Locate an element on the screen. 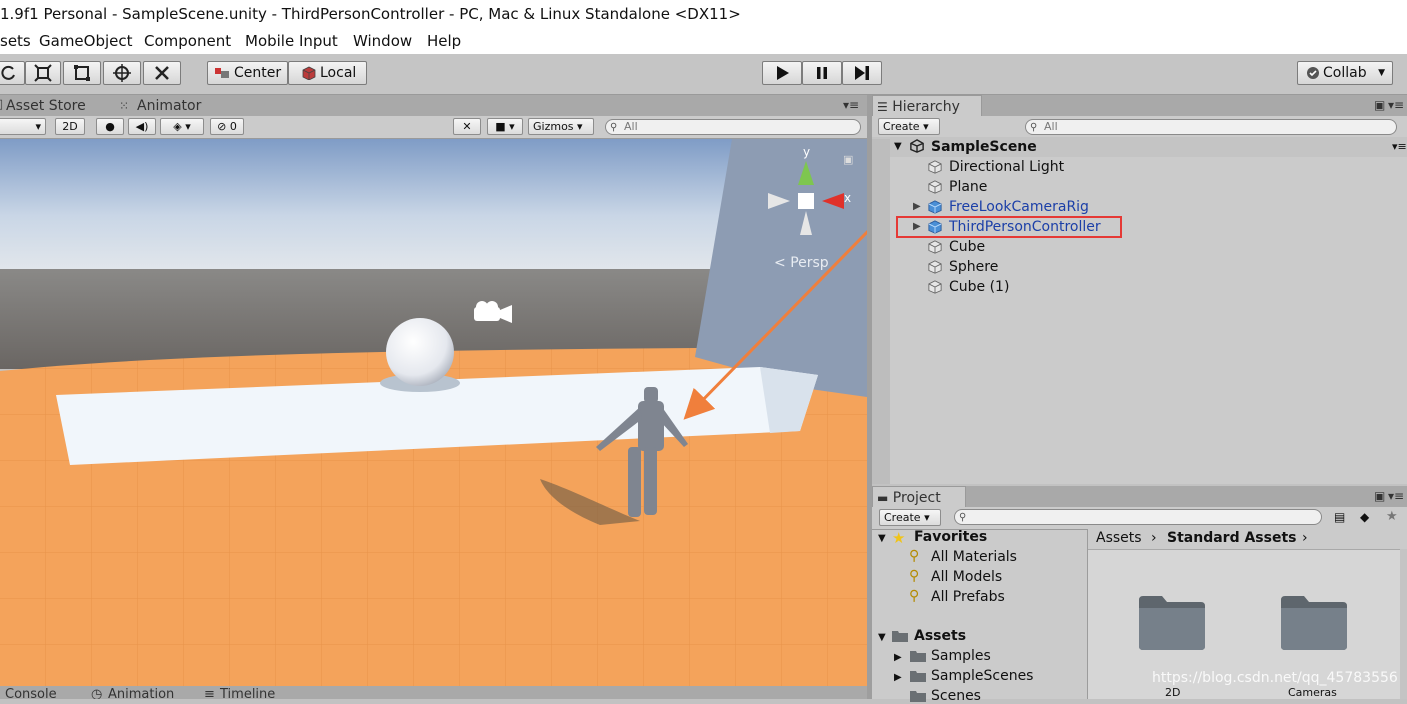 This screenshot has height=704, width=1407. transform-tool-button is located at coordinates (122, 73).